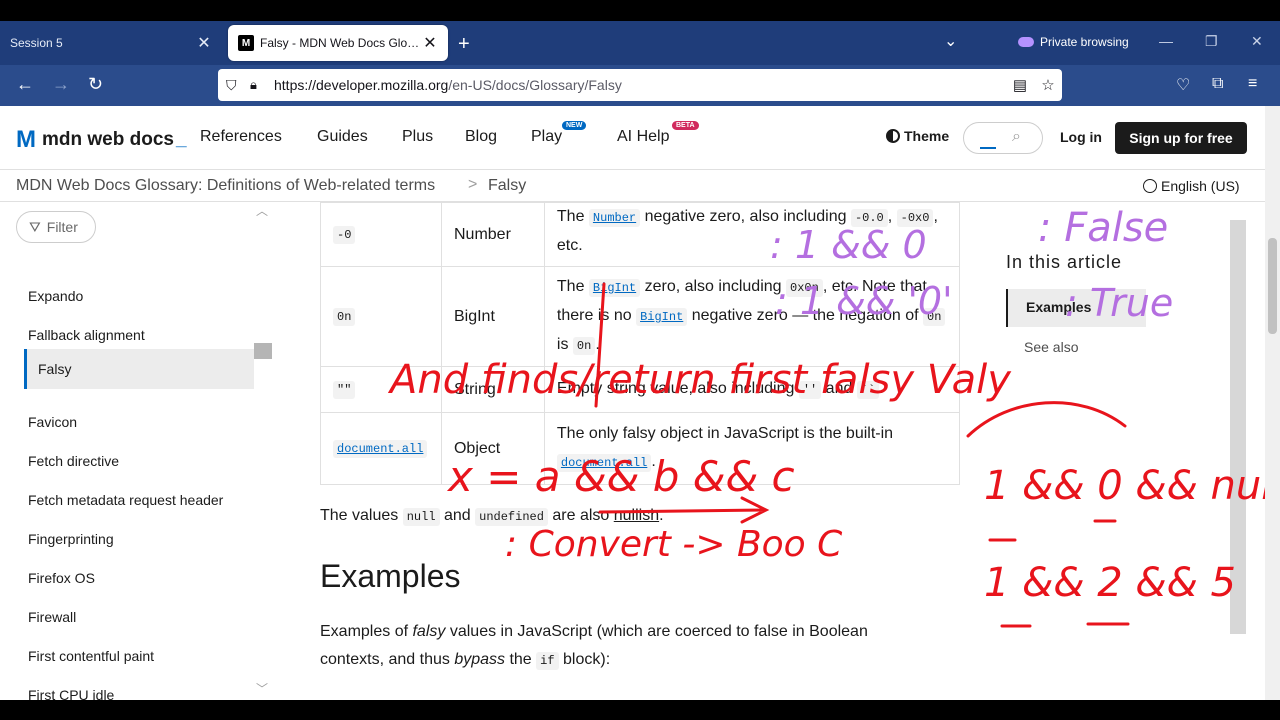 This screenshot has height=720, width=1280. What do you see at coordinates (52, 617) in the screenshot?
I see `sidebar-item-firewall: Firewall` at bounding box center [52, 617].